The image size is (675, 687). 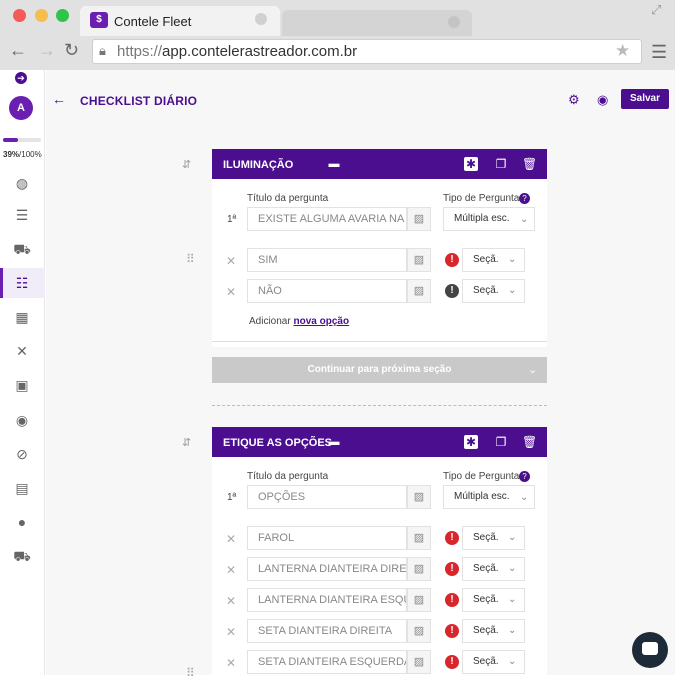 I want to click on option-input: NÃO, so click(x=327, y=291).